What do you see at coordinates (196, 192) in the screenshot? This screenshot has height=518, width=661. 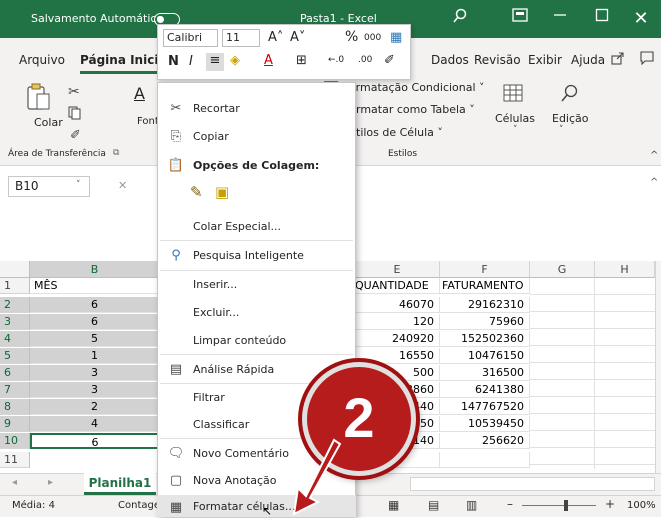 I see `paste-option-formatting-icon: ✎` at bounding box center [196, 192].